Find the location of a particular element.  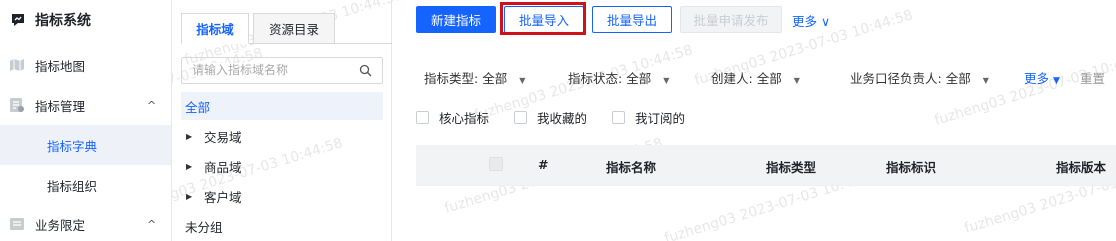

filter-more-dropdown: 更多 ▼ is located at coordinates (1042, 77).